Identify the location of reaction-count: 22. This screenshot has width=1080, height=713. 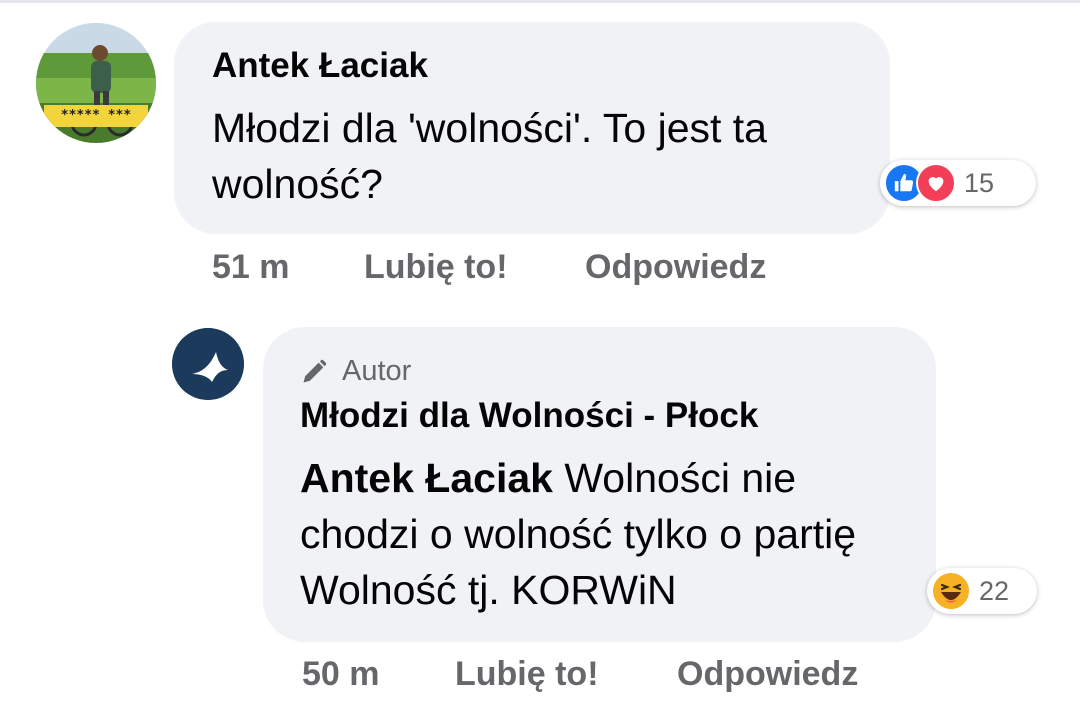
(994, 590).